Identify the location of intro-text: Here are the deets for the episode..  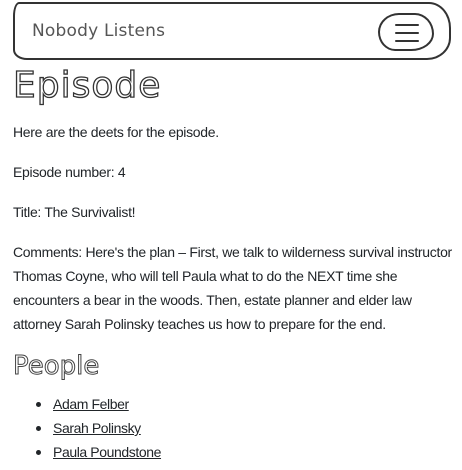
(116, 132).